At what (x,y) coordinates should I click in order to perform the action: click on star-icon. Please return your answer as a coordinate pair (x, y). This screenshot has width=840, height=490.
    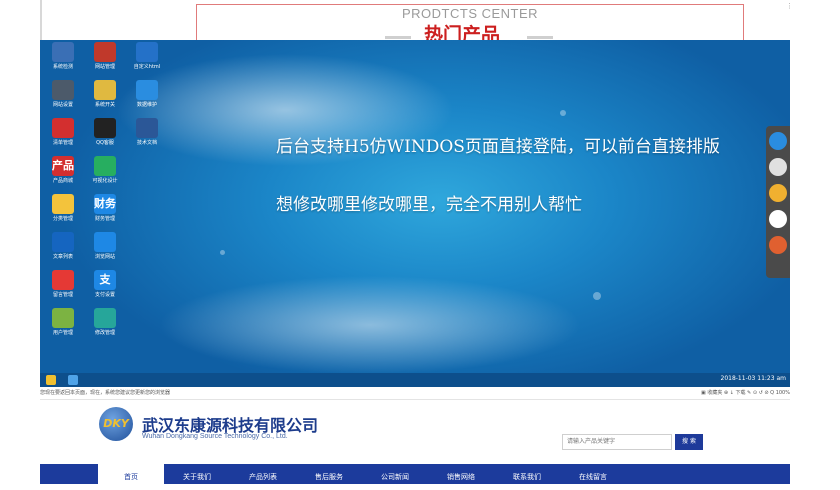
    Looking at the image, I should click on (147, 52).